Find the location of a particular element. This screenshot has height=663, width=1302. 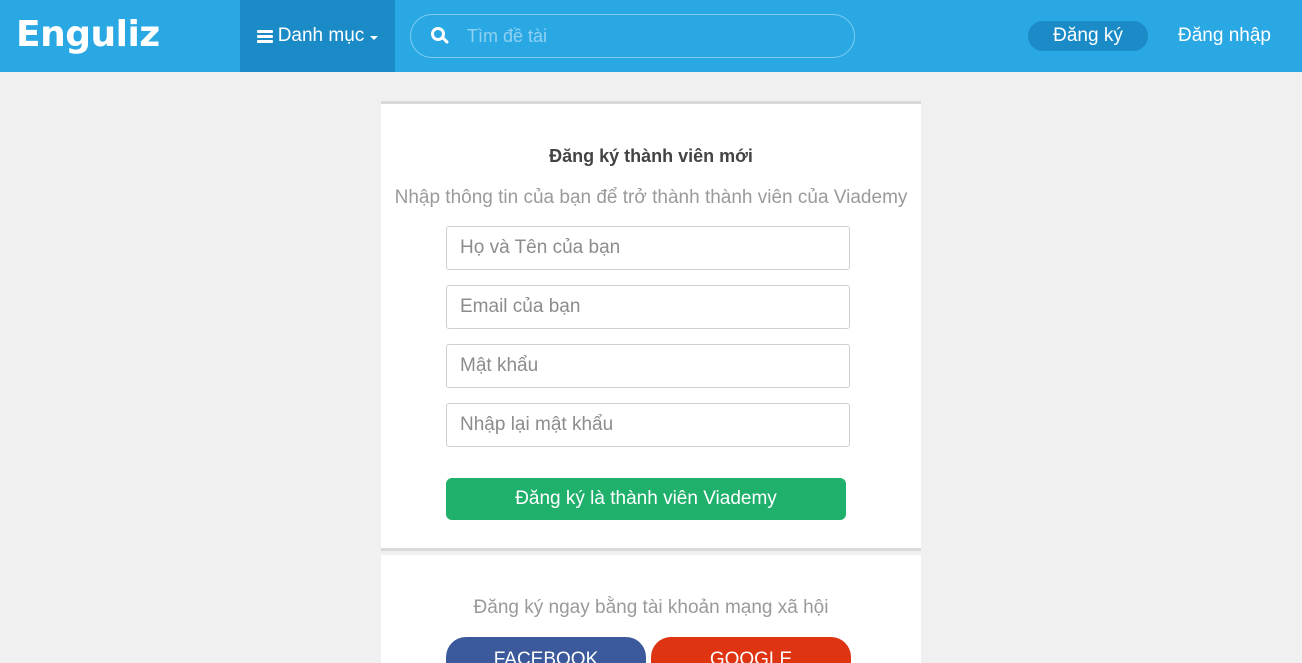

email-field is located at coordinates (648, 307).